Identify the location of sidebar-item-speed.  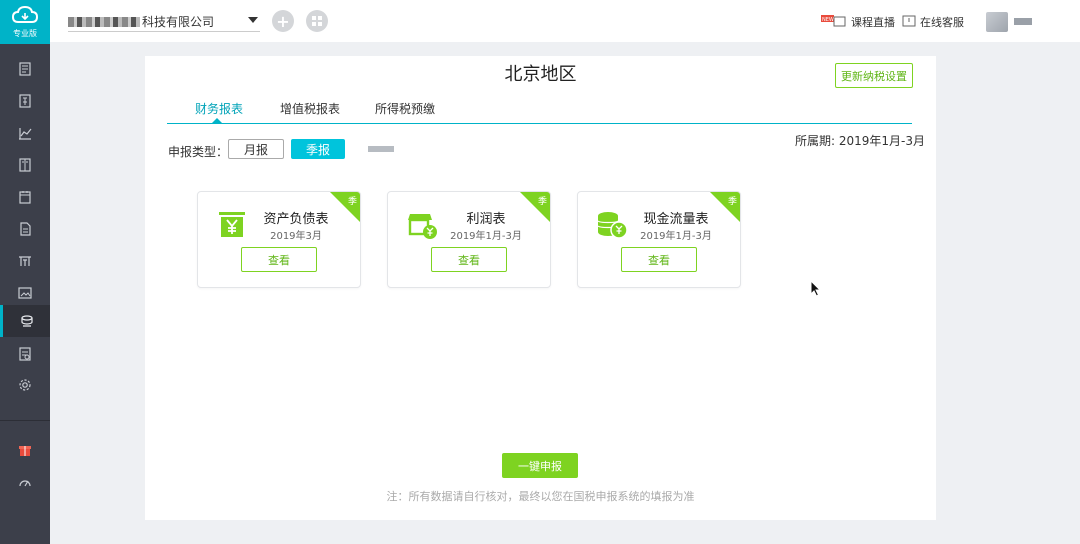
(25, 482).